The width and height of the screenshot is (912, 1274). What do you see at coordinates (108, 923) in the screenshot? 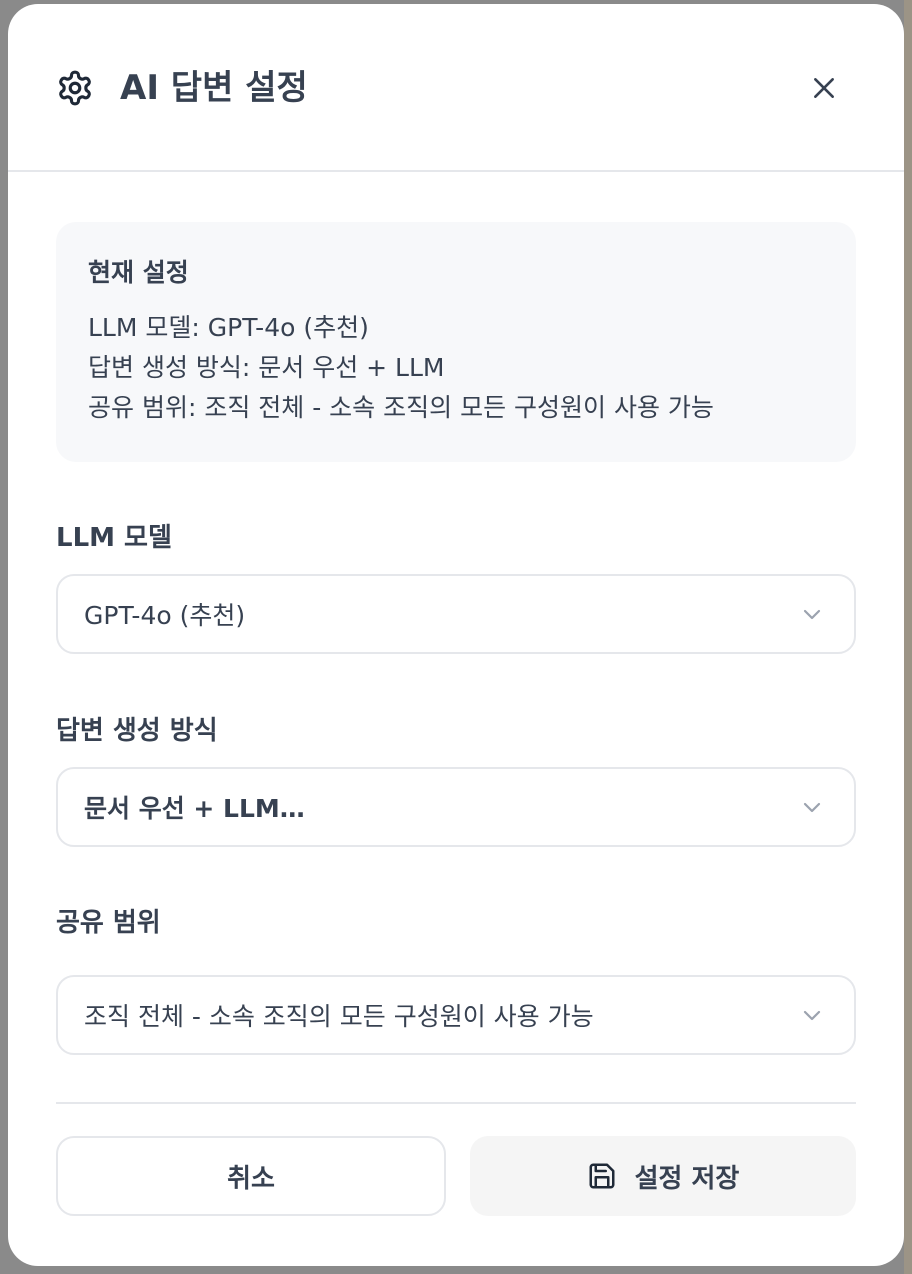
I see `scope-label: 공유 범위` at bounding box center [108, 923].